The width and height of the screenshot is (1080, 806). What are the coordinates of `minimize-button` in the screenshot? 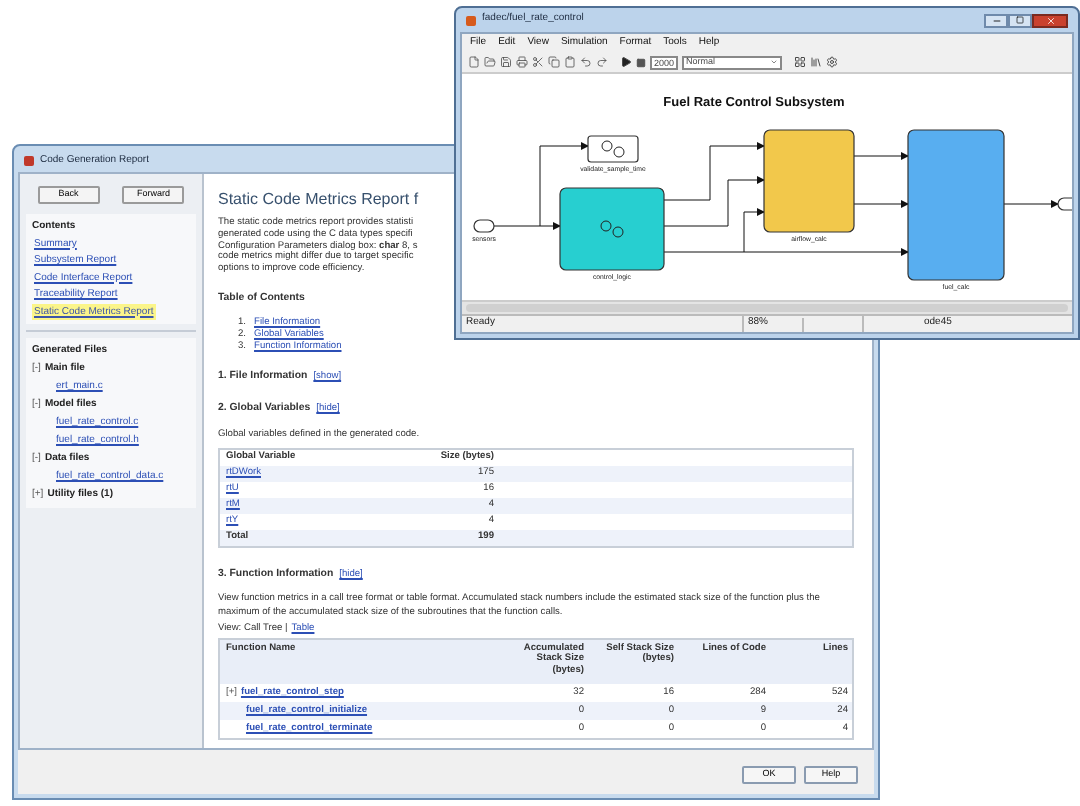 It's located at (996, 20).